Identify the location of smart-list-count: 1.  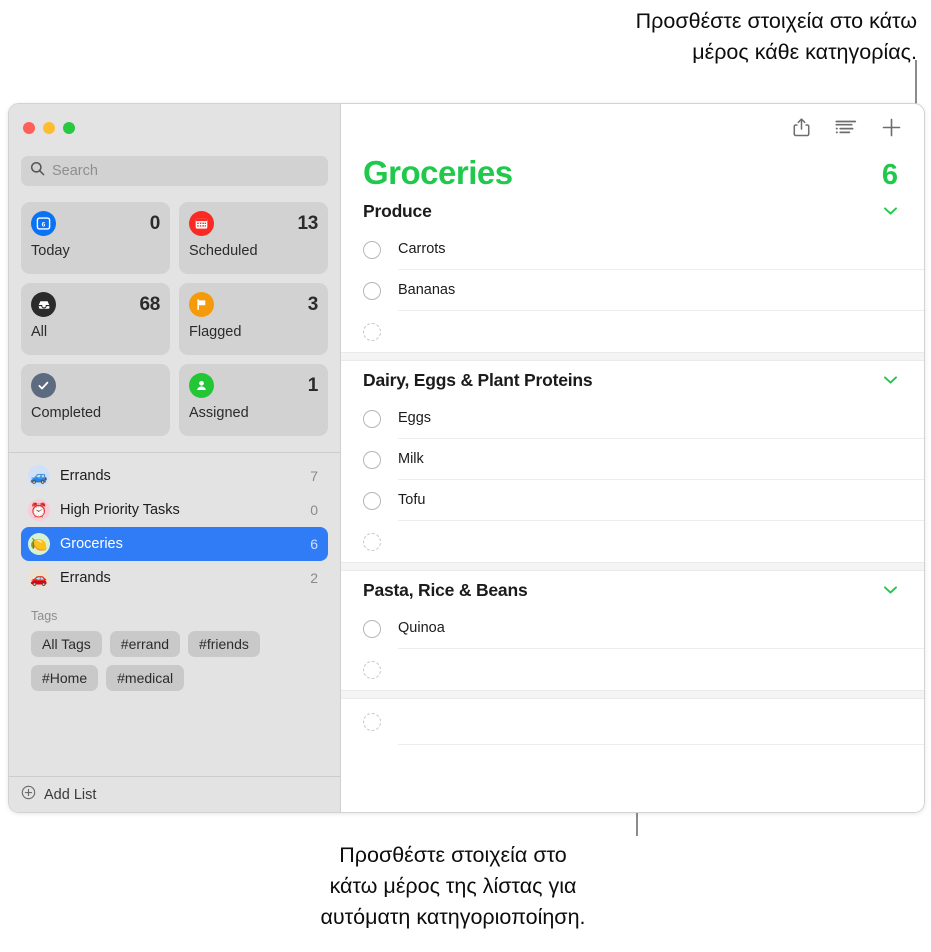
(313, 385).